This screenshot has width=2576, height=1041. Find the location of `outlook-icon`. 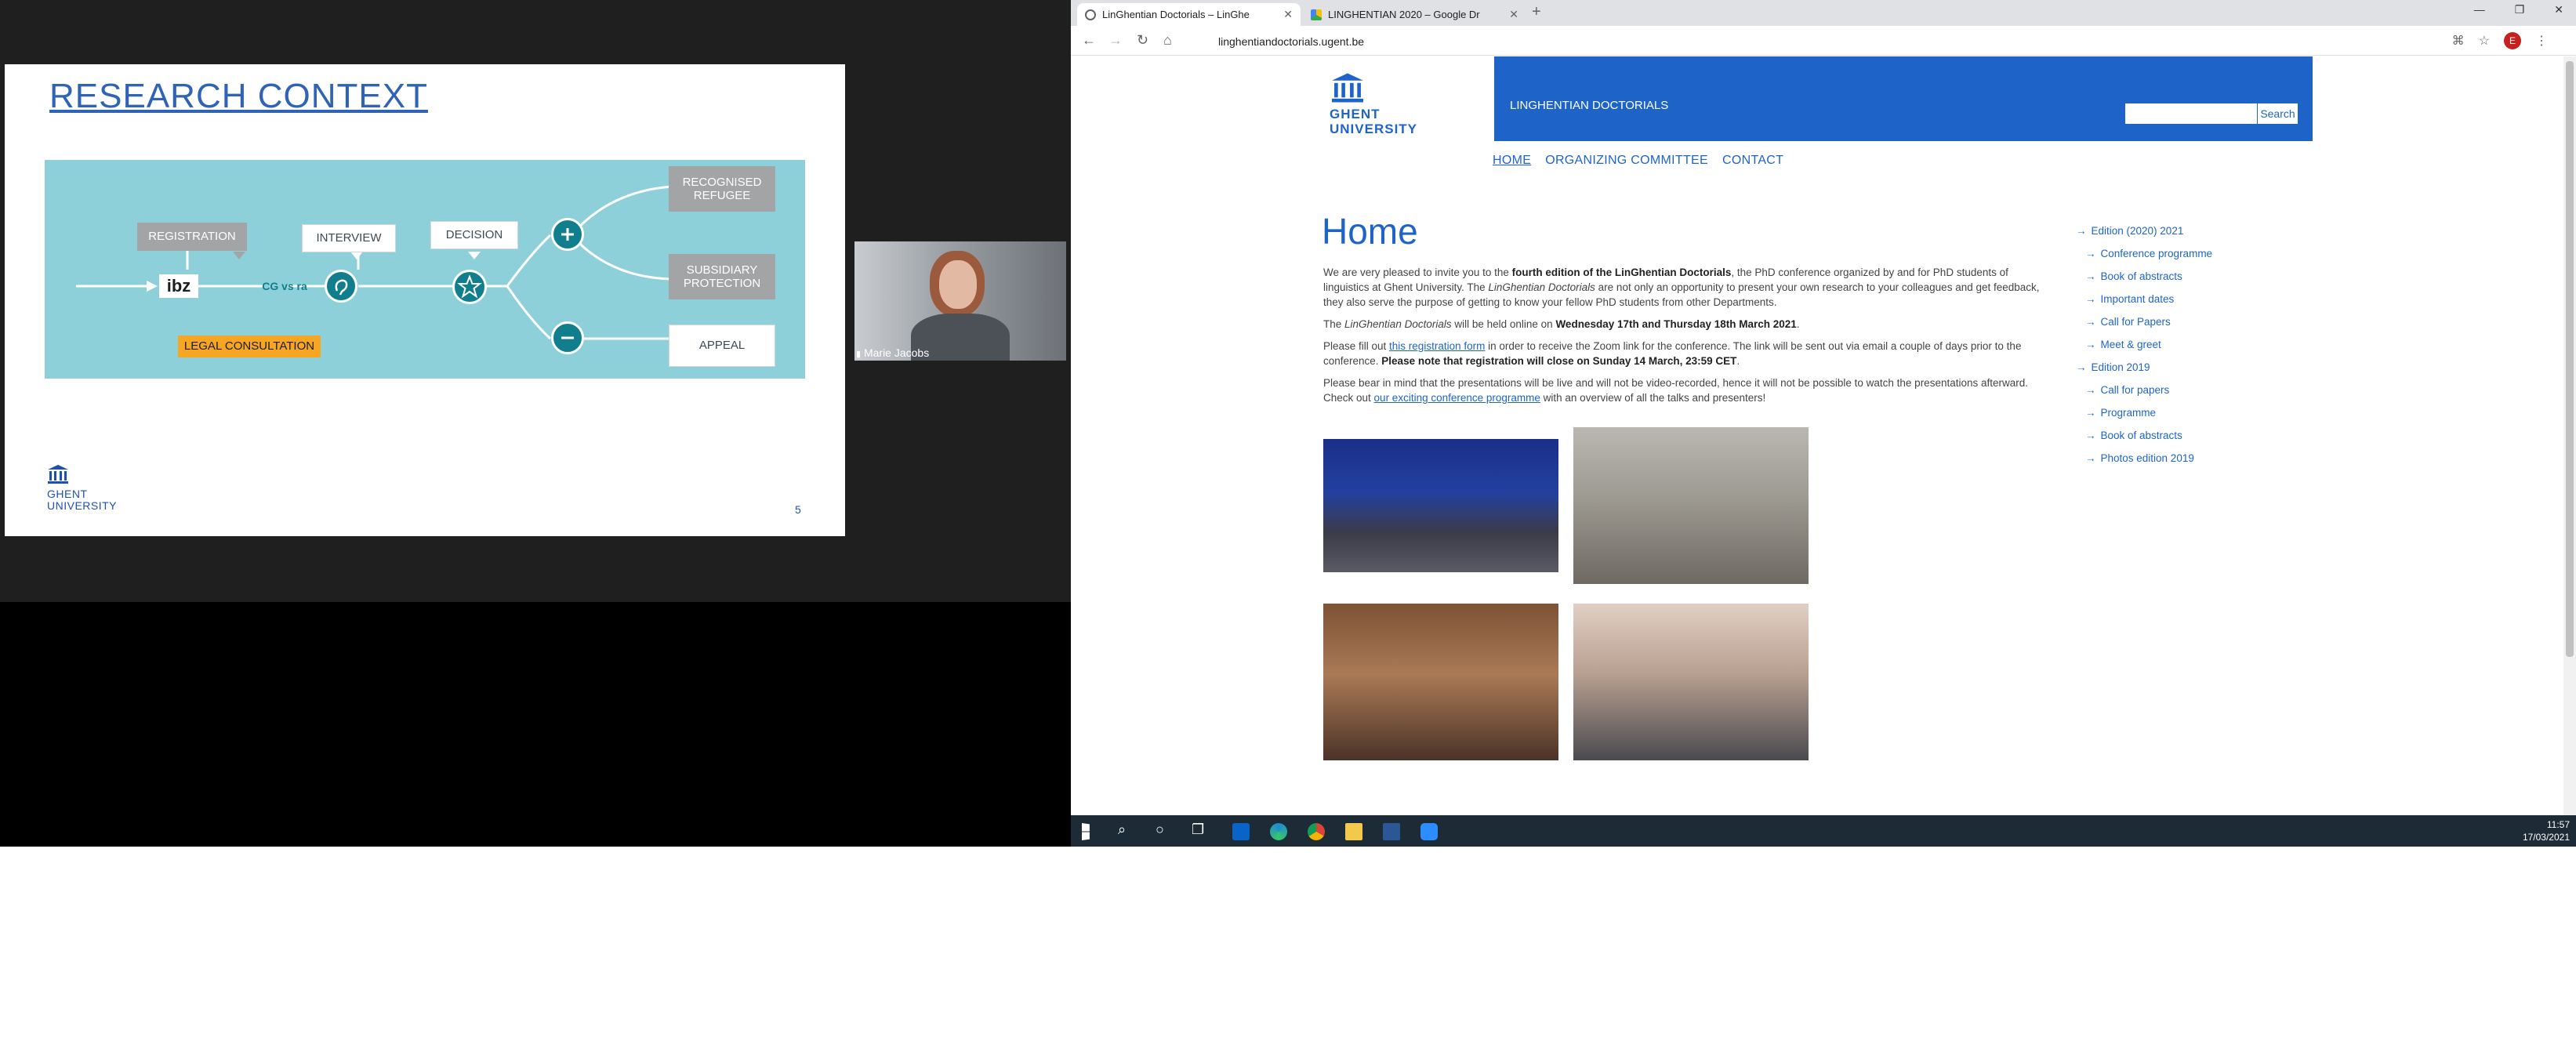

outlook-icon is located at coordinates (1241, 831).